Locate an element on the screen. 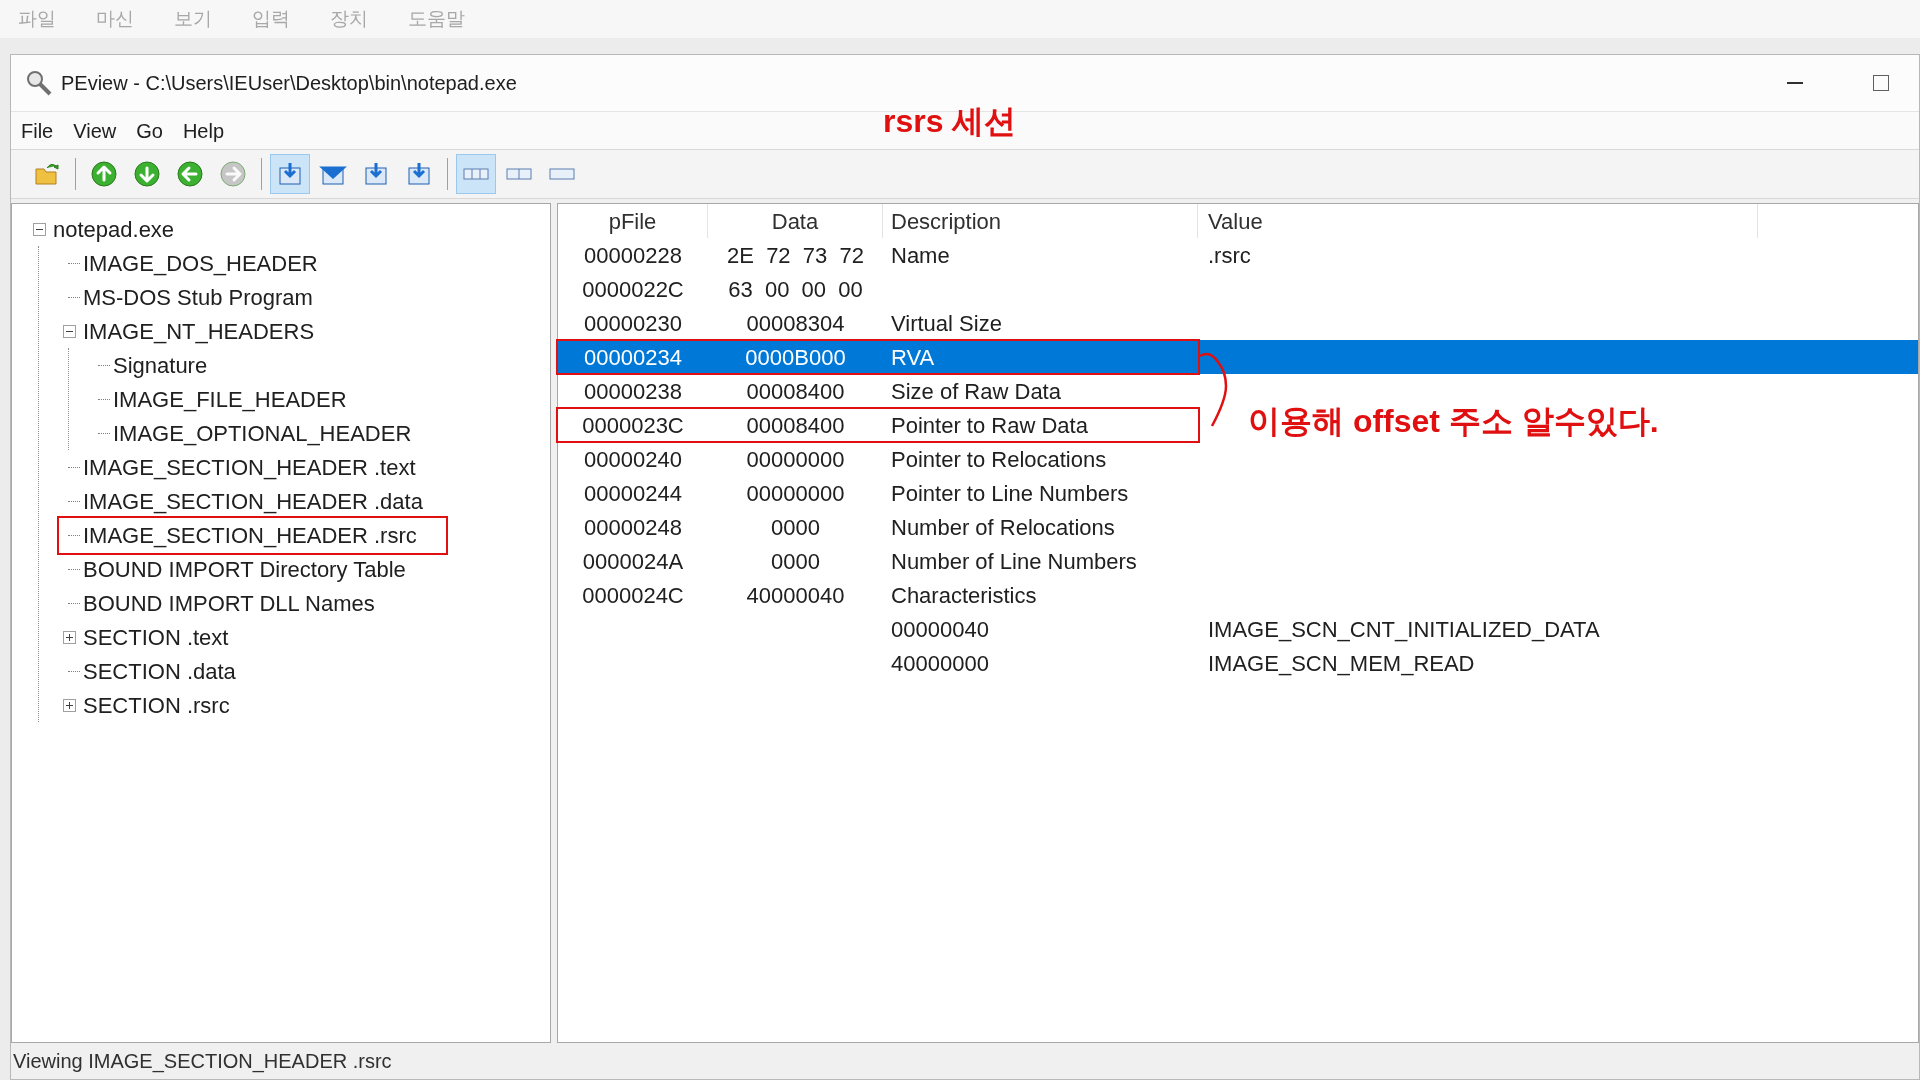 Image resolution: width=1920 pixels, height=1080 pixels. table-cell-text: Pointer to Raw Data is located at coordinates (989, 425).